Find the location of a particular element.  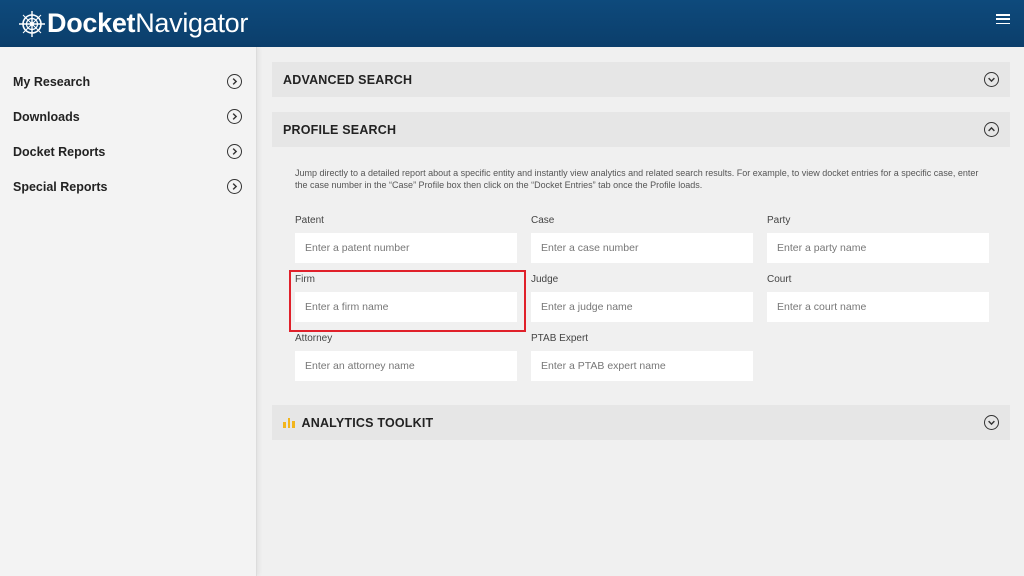

panel-title: ANALYTICS TOOLKIT is located at coordinates (367, 422).